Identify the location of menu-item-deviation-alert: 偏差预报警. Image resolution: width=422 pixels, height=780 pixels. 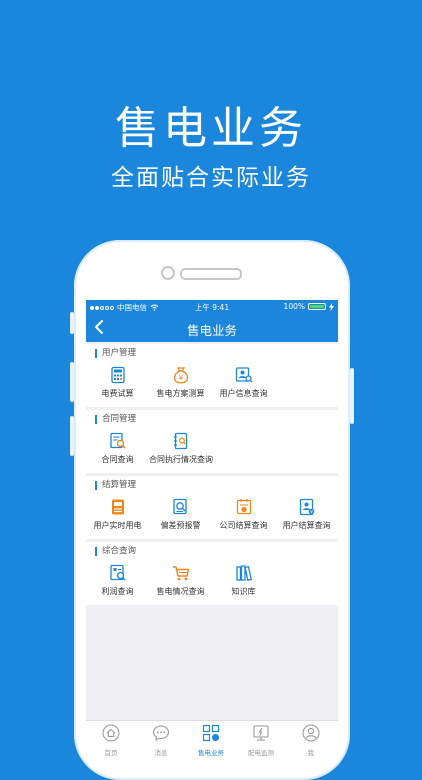
(180, 514).